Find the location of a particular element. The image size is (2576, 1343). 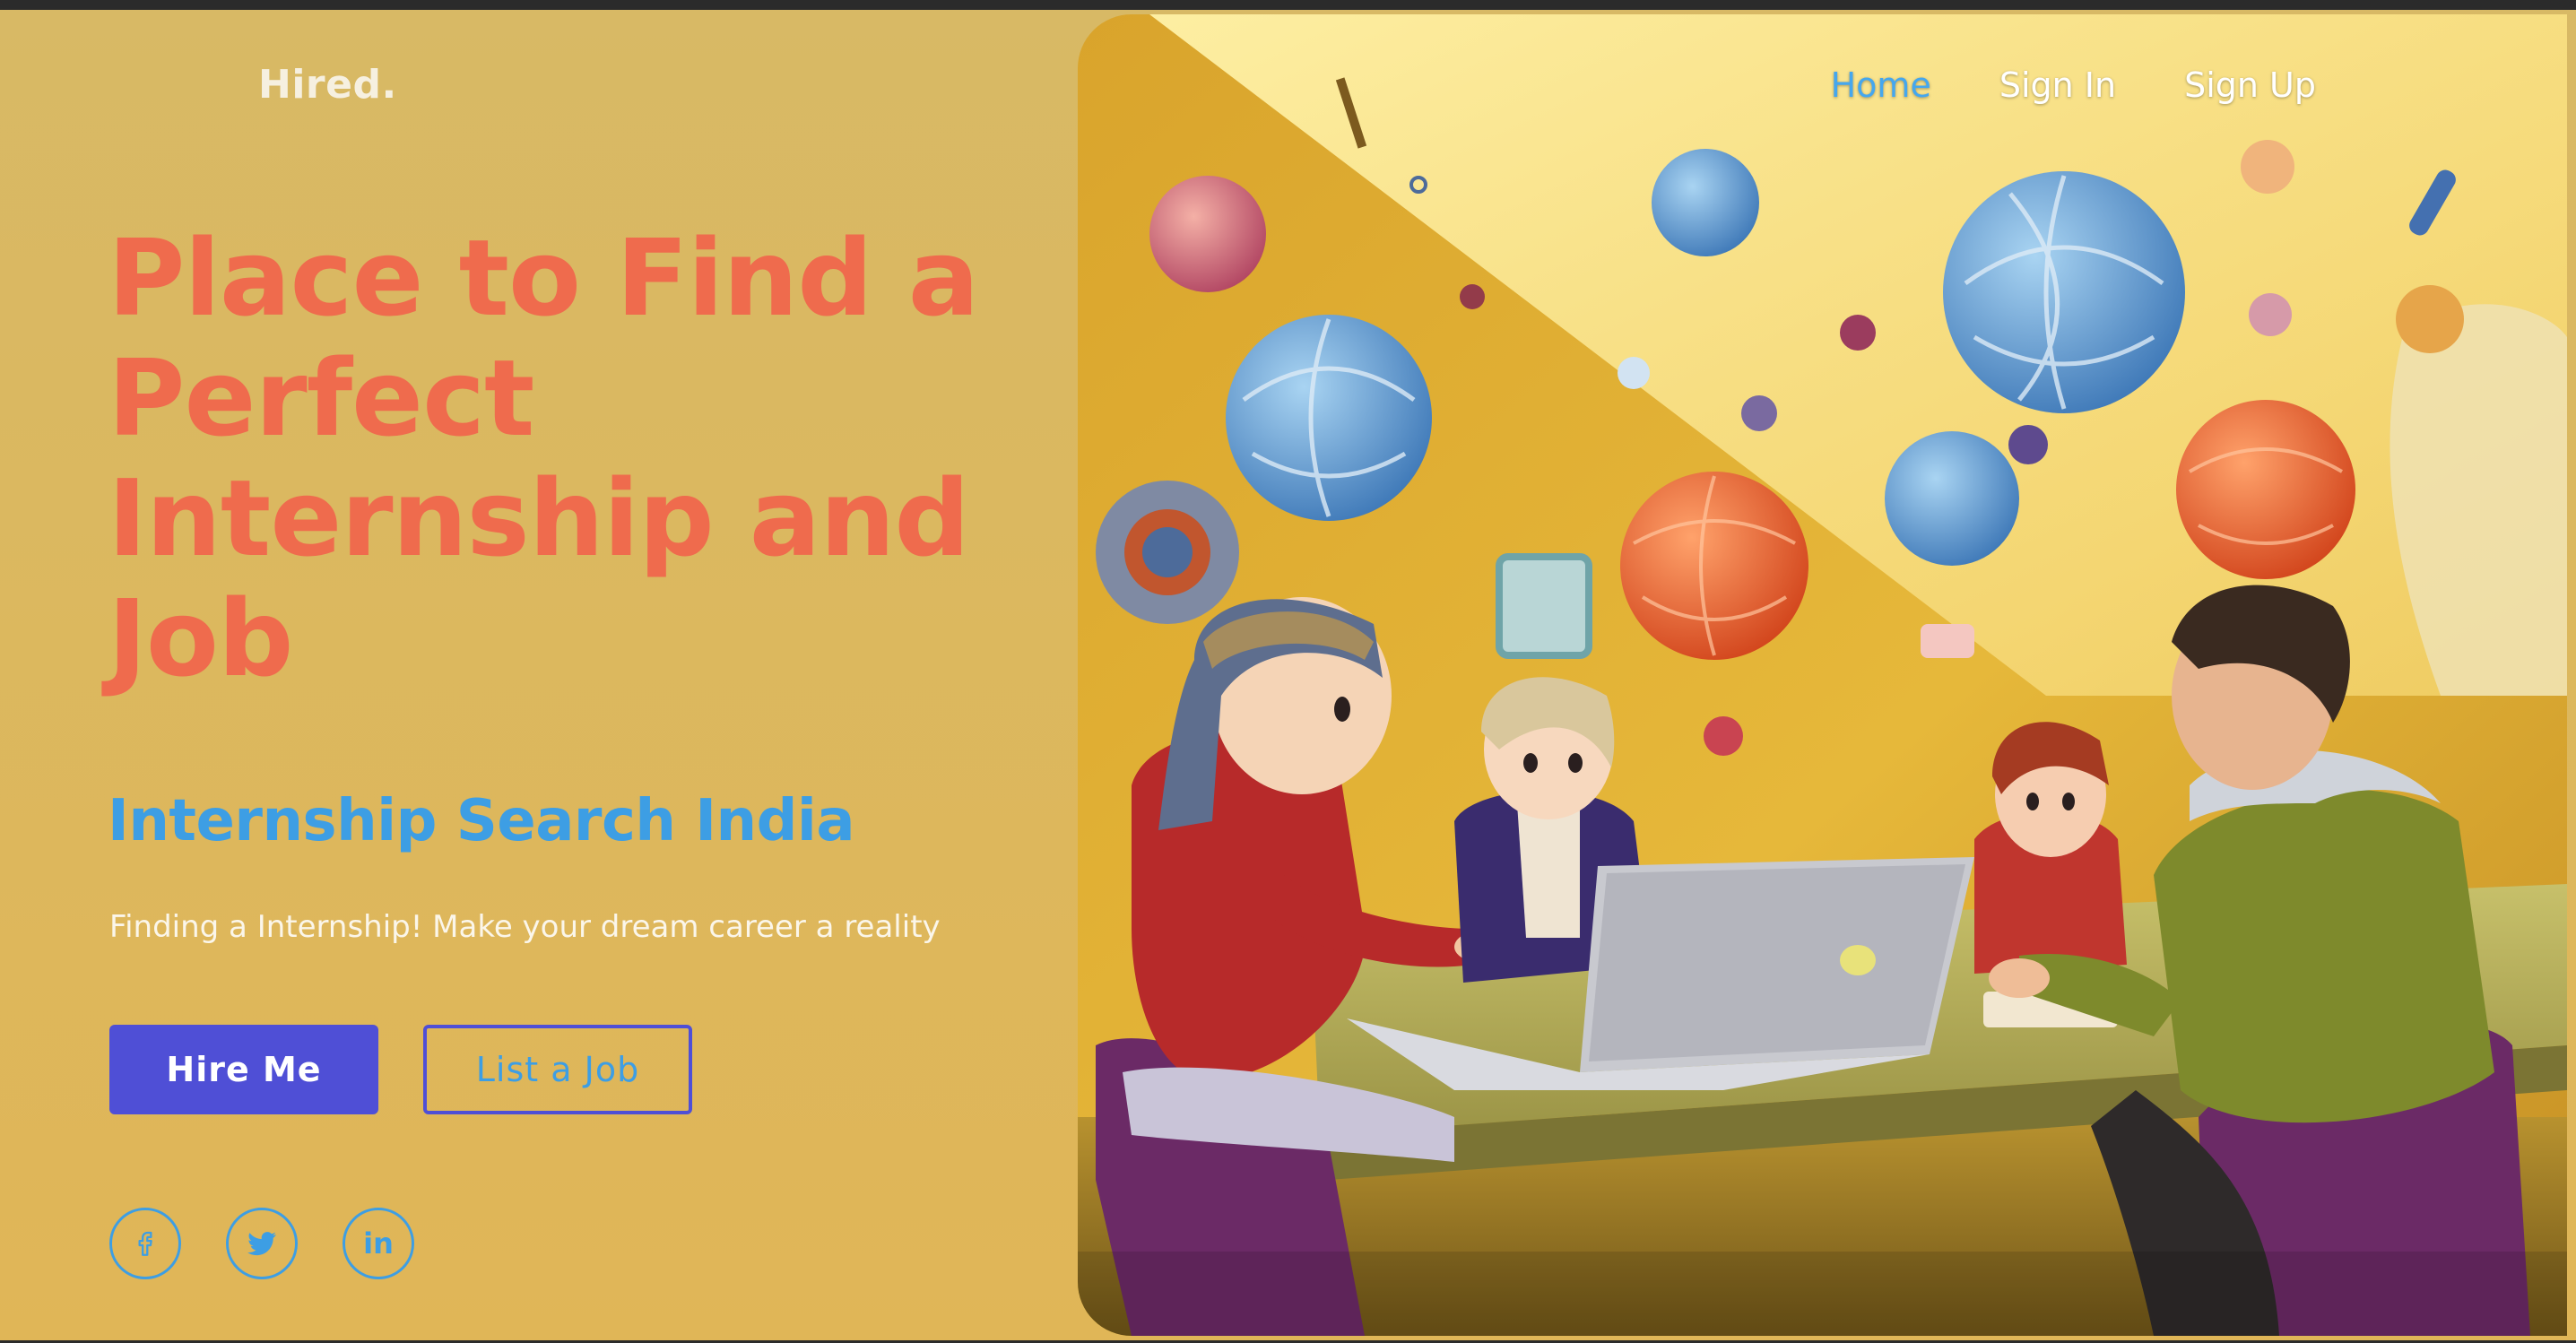

brand-logo: Hired. is located at coordinates (327, 85).